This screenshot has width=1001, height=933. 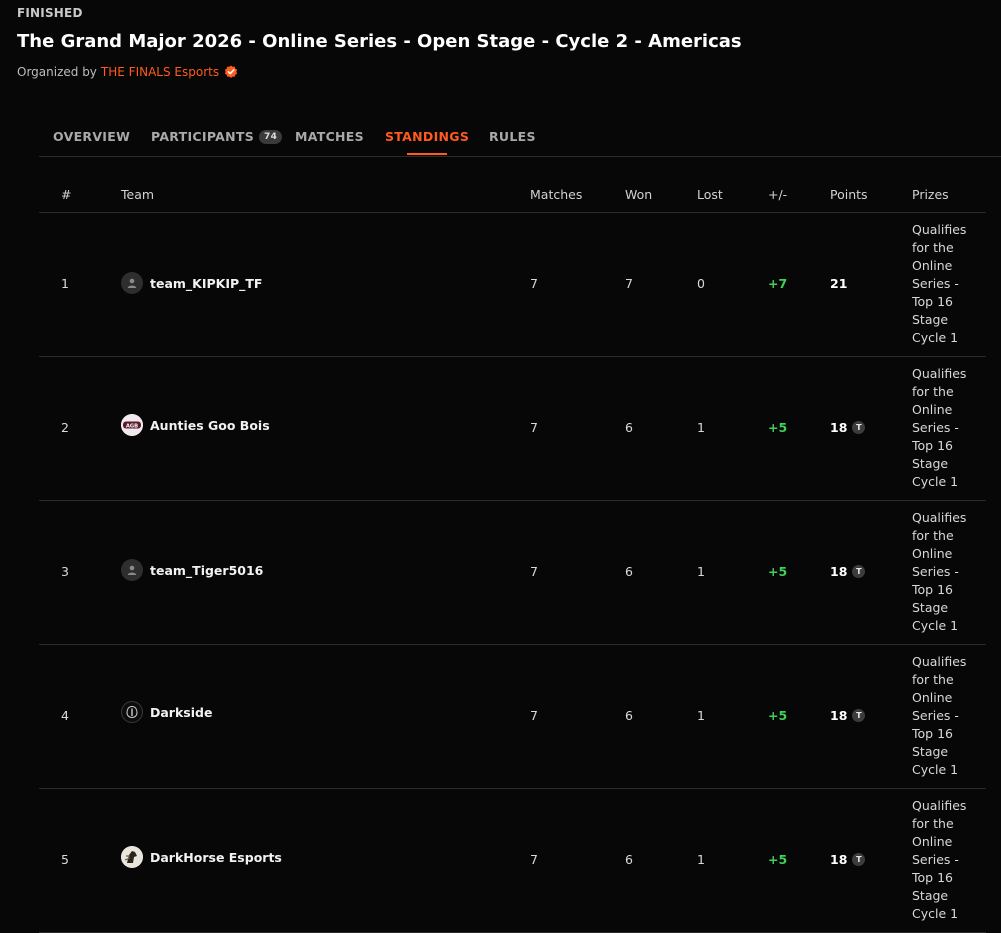 I want to click on svg-text: AGB, so click(x=132, y=426).